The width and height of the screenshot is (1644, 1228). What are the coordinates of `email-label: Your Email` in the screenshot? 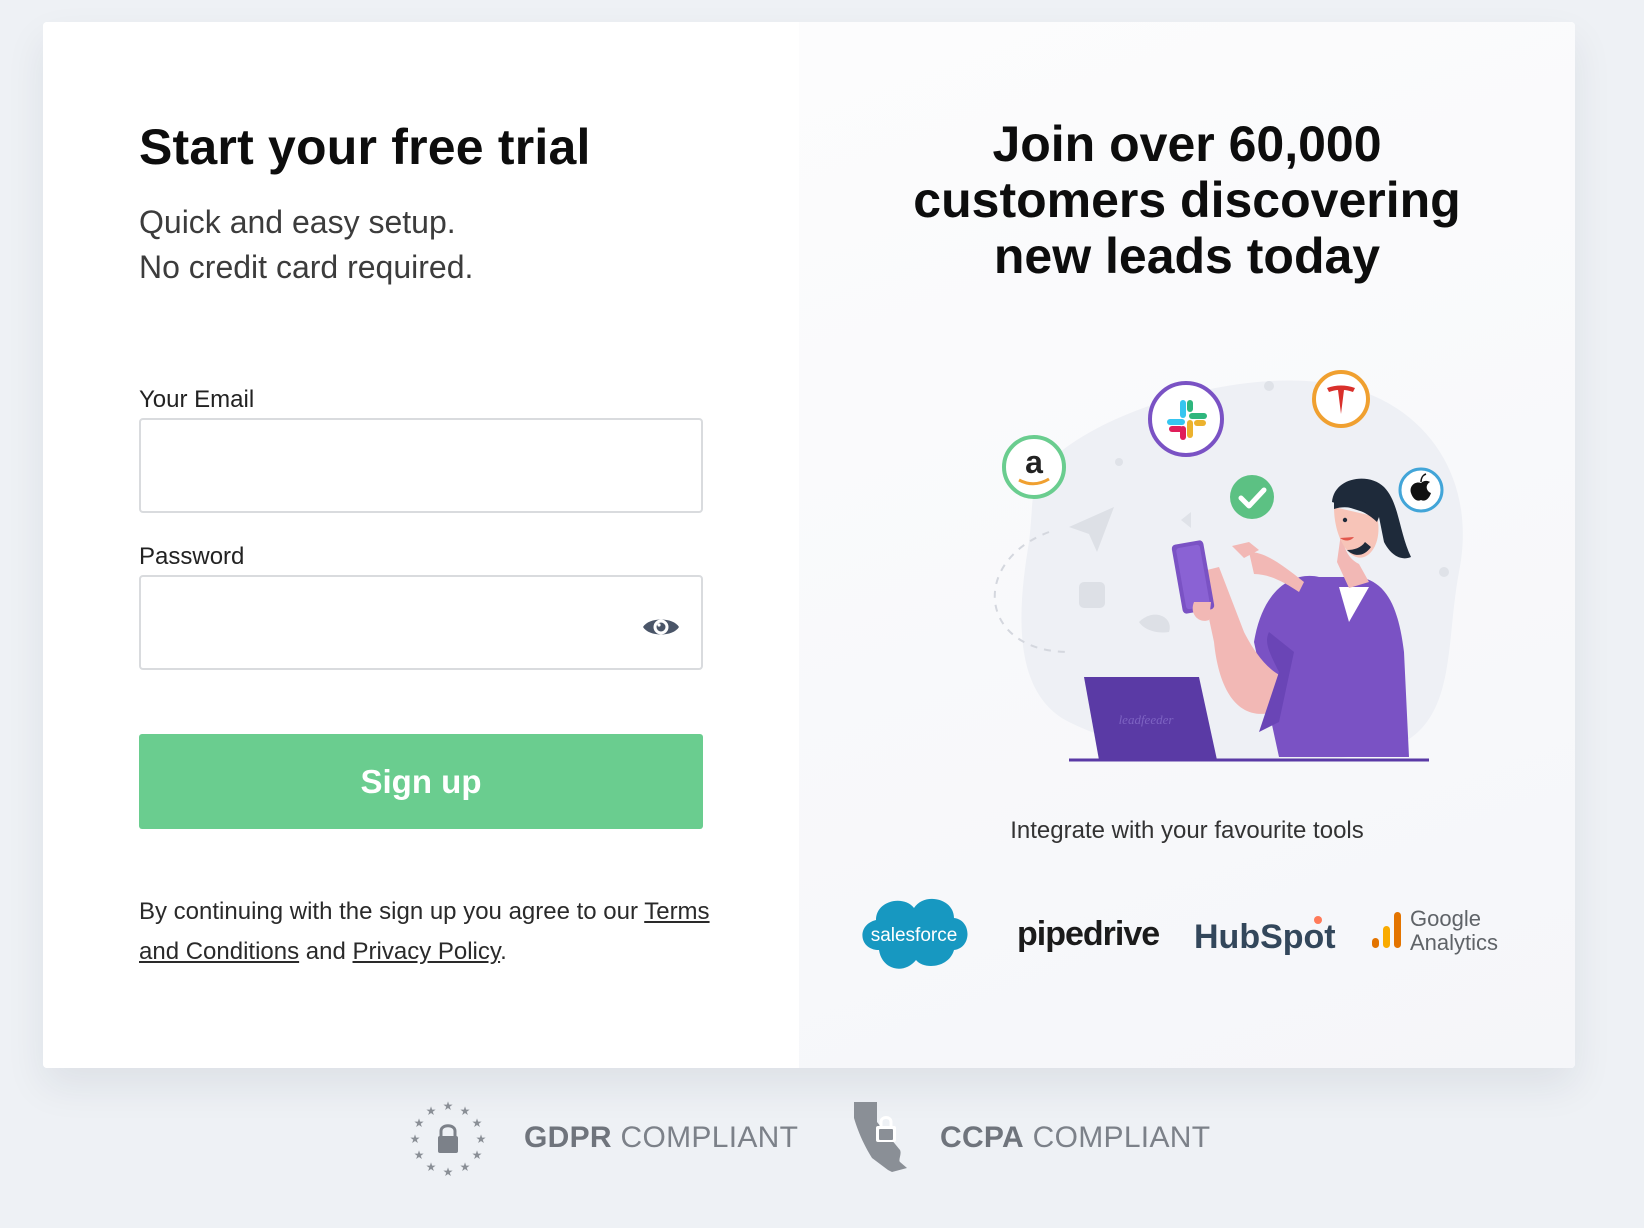 It's located at (197, 399).